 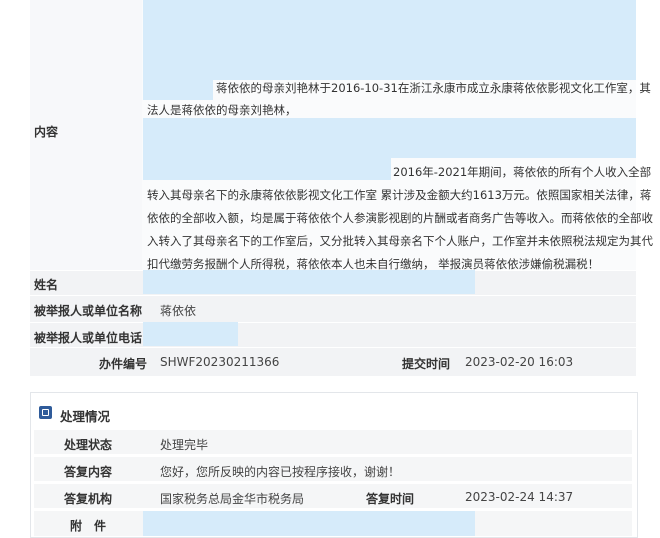 I want to click on reply-content-value: 您好，您所反映的内容已按程序接收，谢谢！, so click(x=280, y=472).